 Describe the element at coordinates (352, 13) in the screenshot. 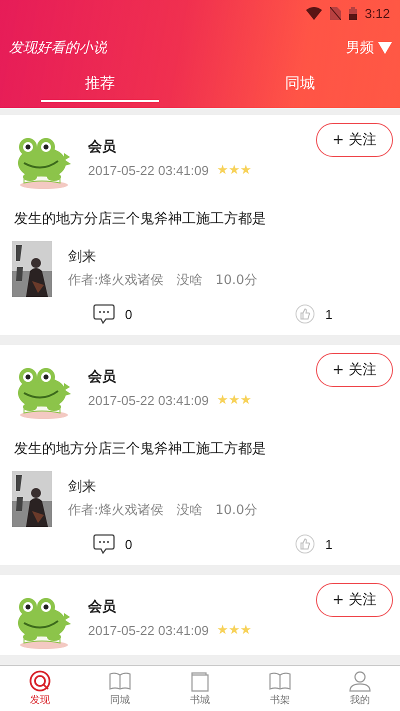

I see `battery-icon` at that location.